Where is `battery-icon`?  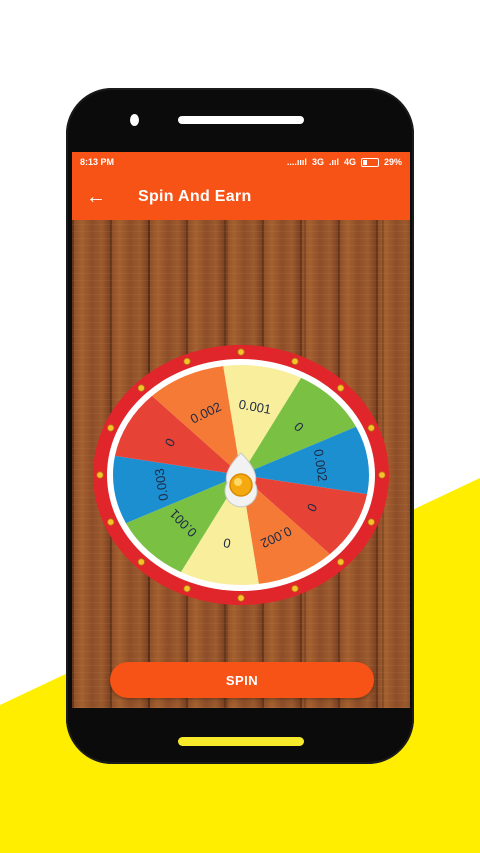
battery-icon is located at coordinates (369, 162).